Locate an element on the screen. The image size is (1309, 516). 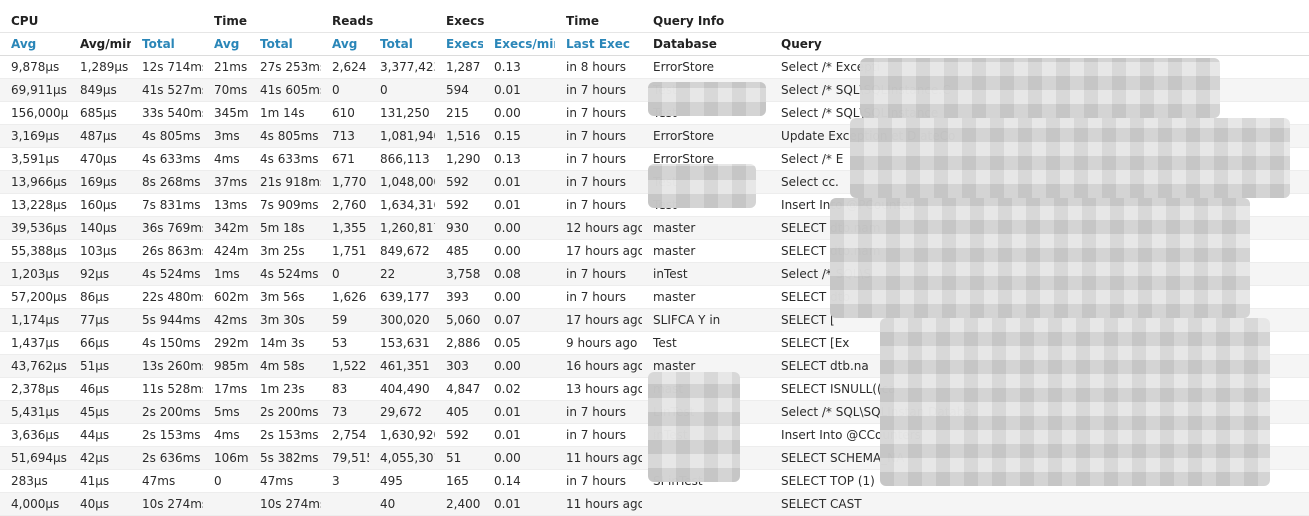
col-execs-per-min: Execs/min is located at coordinates (519, 44).